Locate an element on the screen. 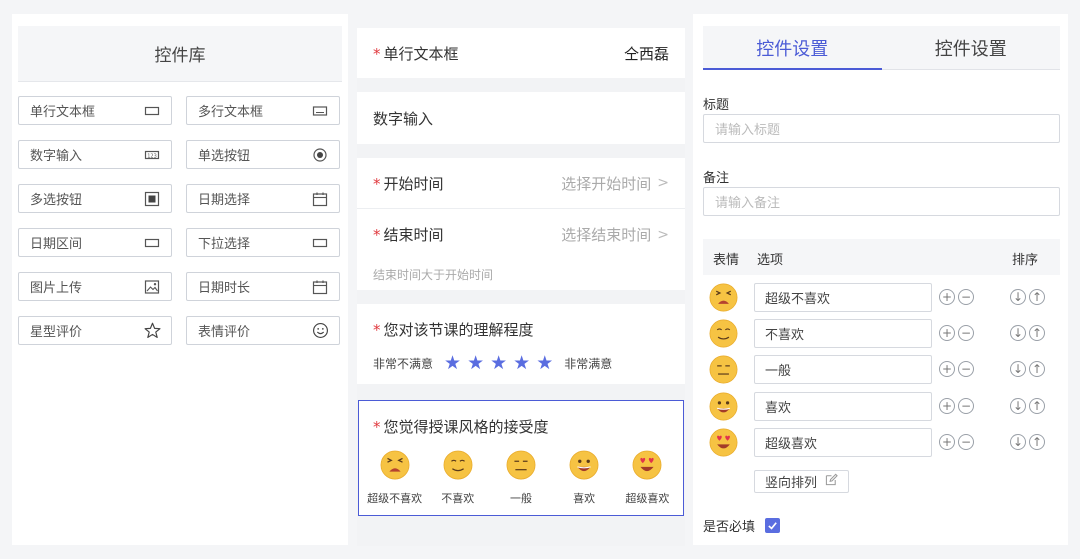  date-range-icon is located at coordinates (152, 243).